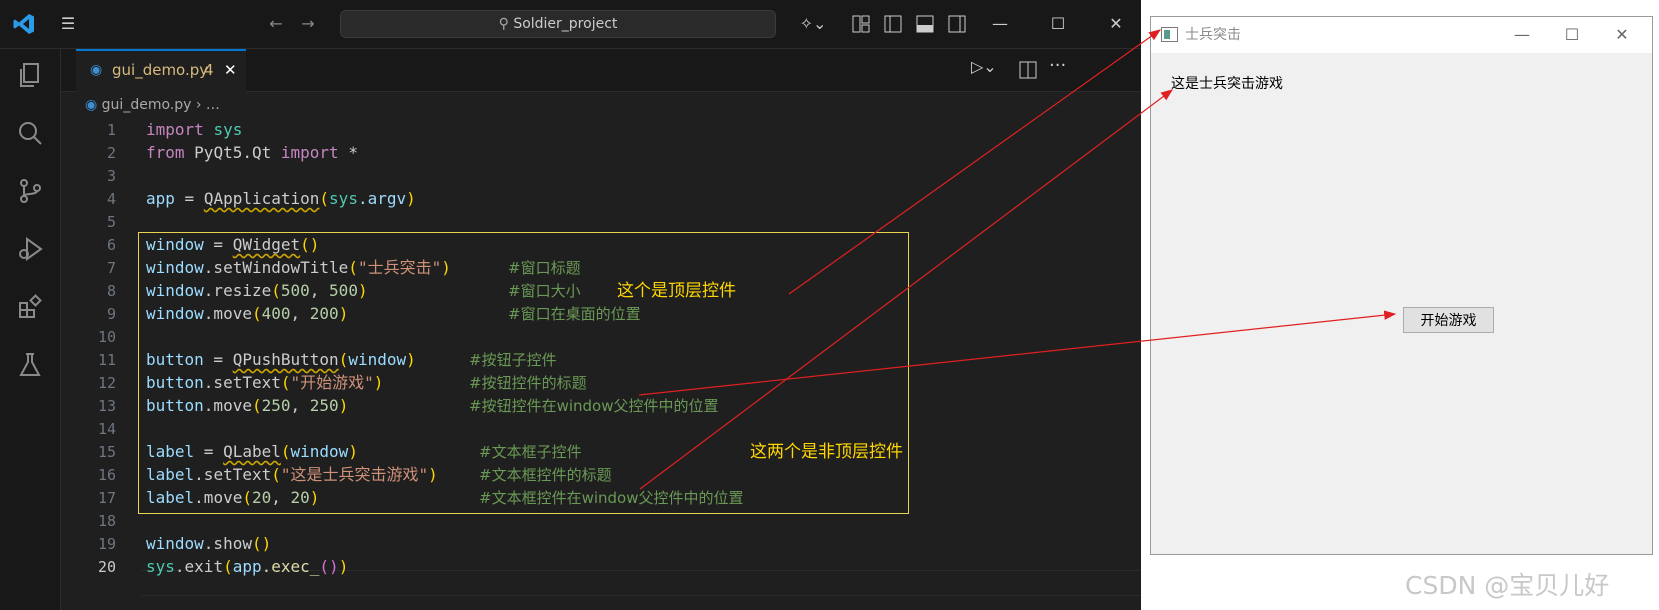 The height and width of the screenshot is (610, 1659). I want to click on vscode-logo-icon, so click(23, 24).